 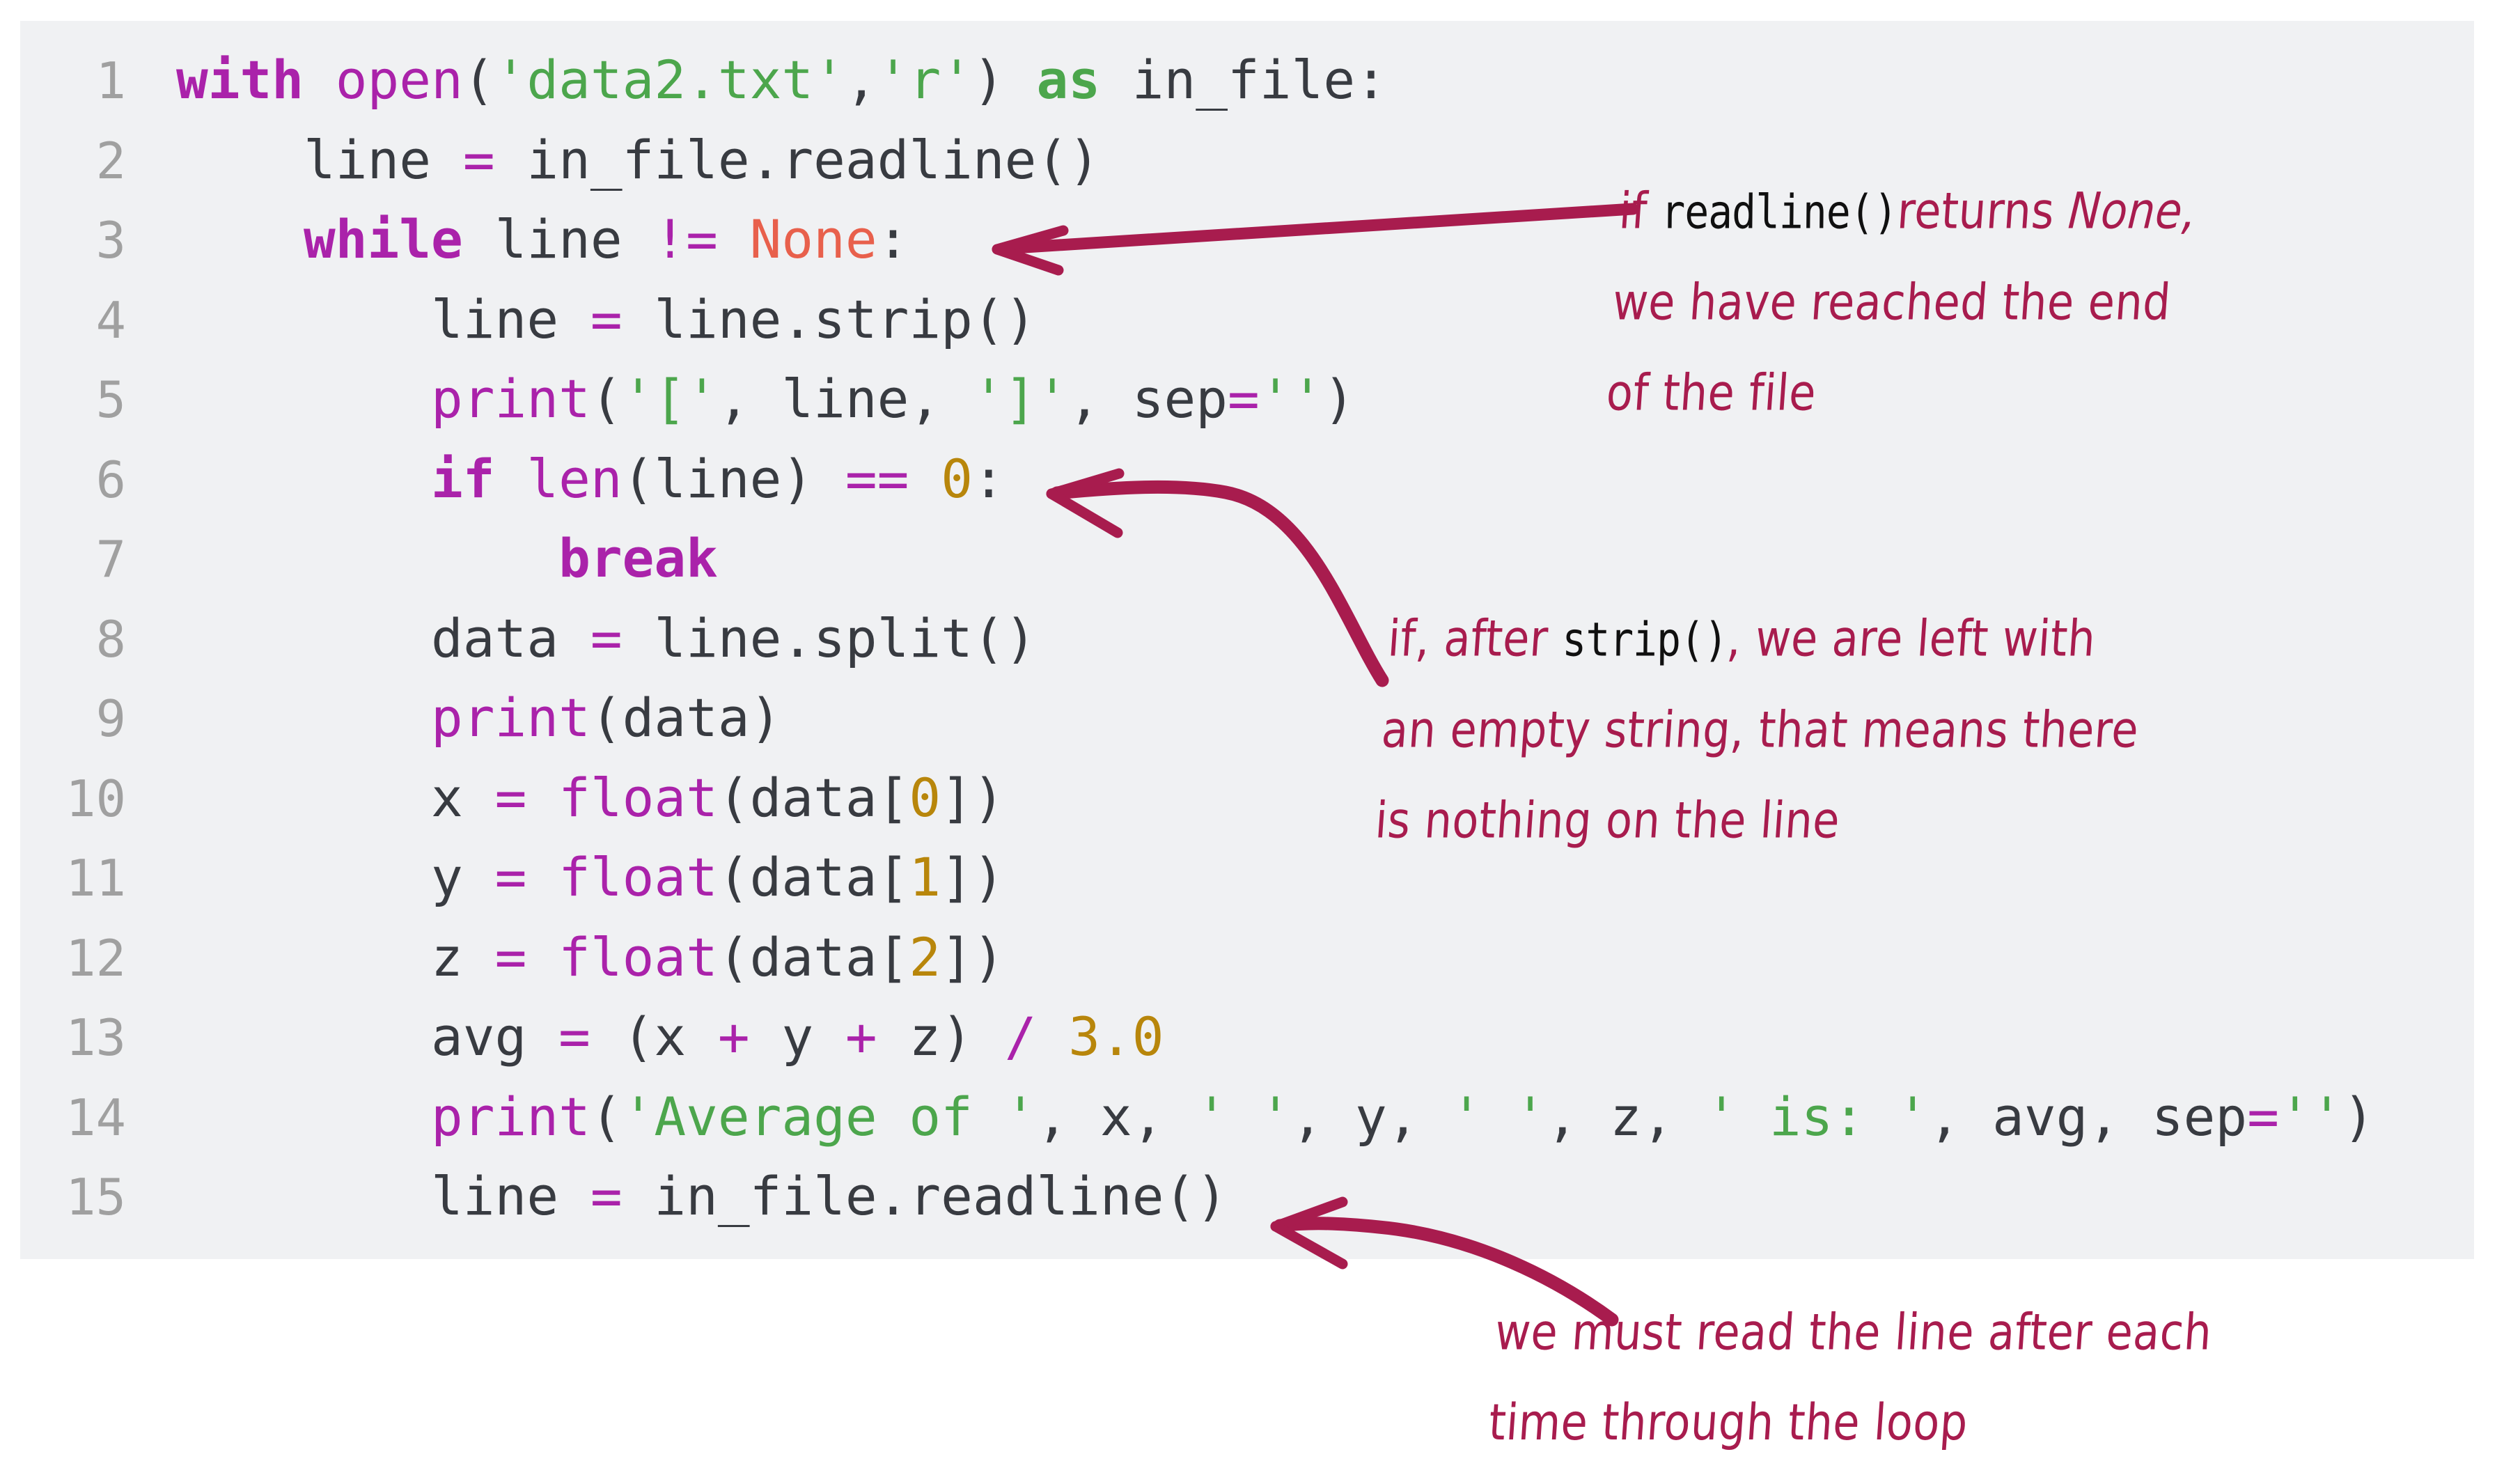 I want to click on code-line-content: print(data), so click(x=606, y=718).